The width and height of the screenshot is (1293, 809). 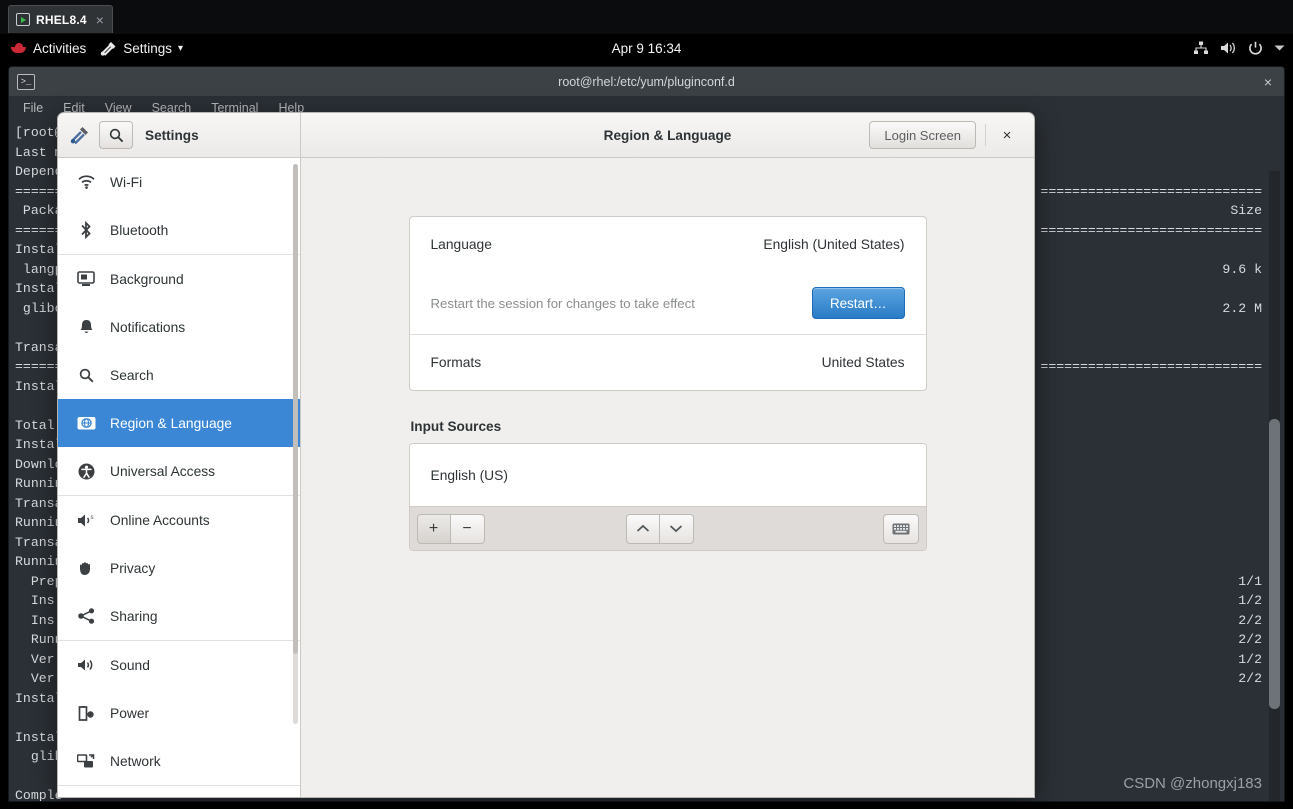 I want to click on clock: Apr 9 16:34, so click(x=646, y=48).